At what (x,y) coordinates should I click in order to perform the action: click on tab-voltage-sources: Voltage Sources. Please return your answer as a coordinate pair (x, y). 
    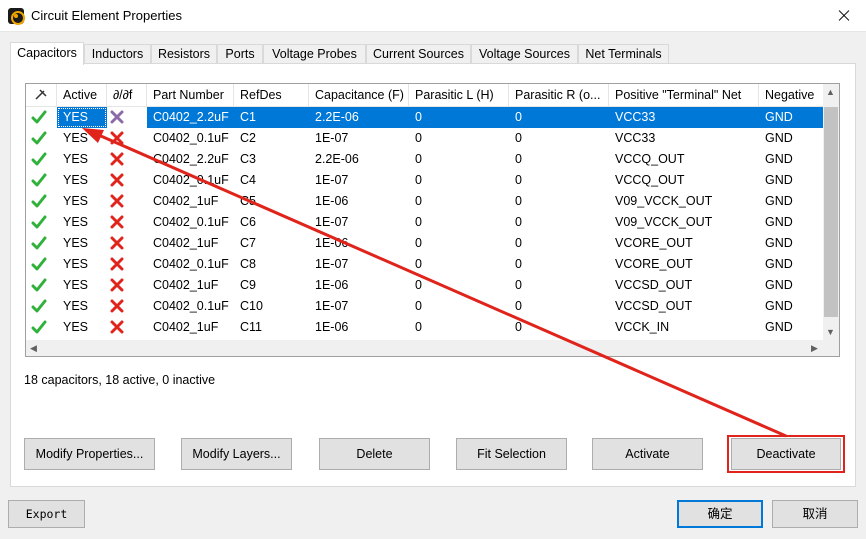
    Looking at the image, I should click on (524, 54).